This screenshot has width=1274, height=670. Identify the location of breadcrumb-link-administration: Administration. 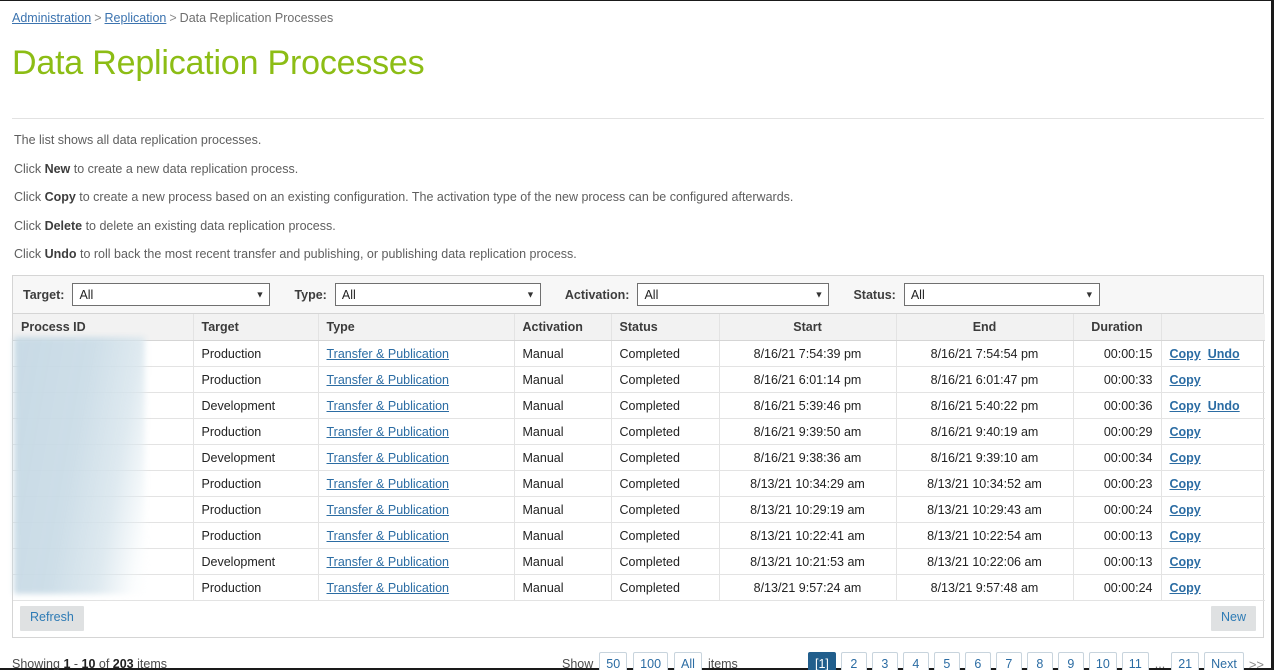
(51, 18).